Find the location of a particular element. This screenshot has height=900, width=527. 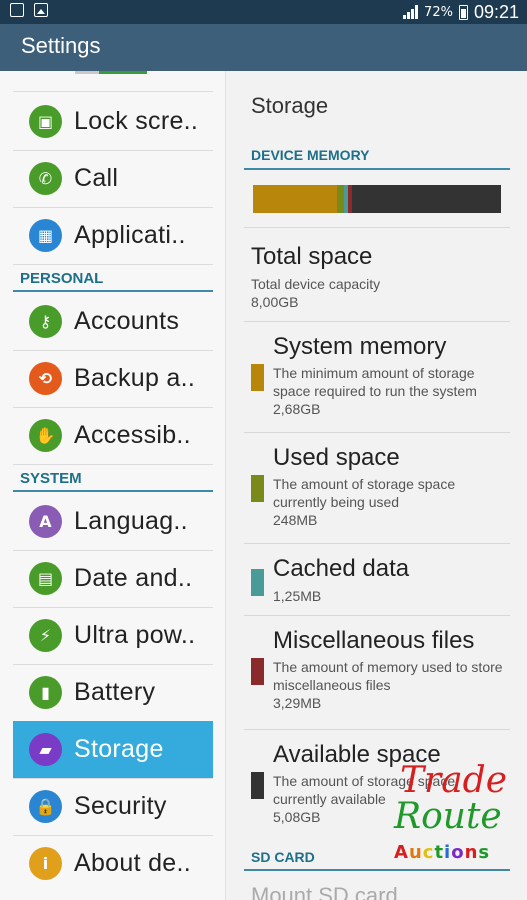

used-space-title: Used space is located at coordinates (336, 457).